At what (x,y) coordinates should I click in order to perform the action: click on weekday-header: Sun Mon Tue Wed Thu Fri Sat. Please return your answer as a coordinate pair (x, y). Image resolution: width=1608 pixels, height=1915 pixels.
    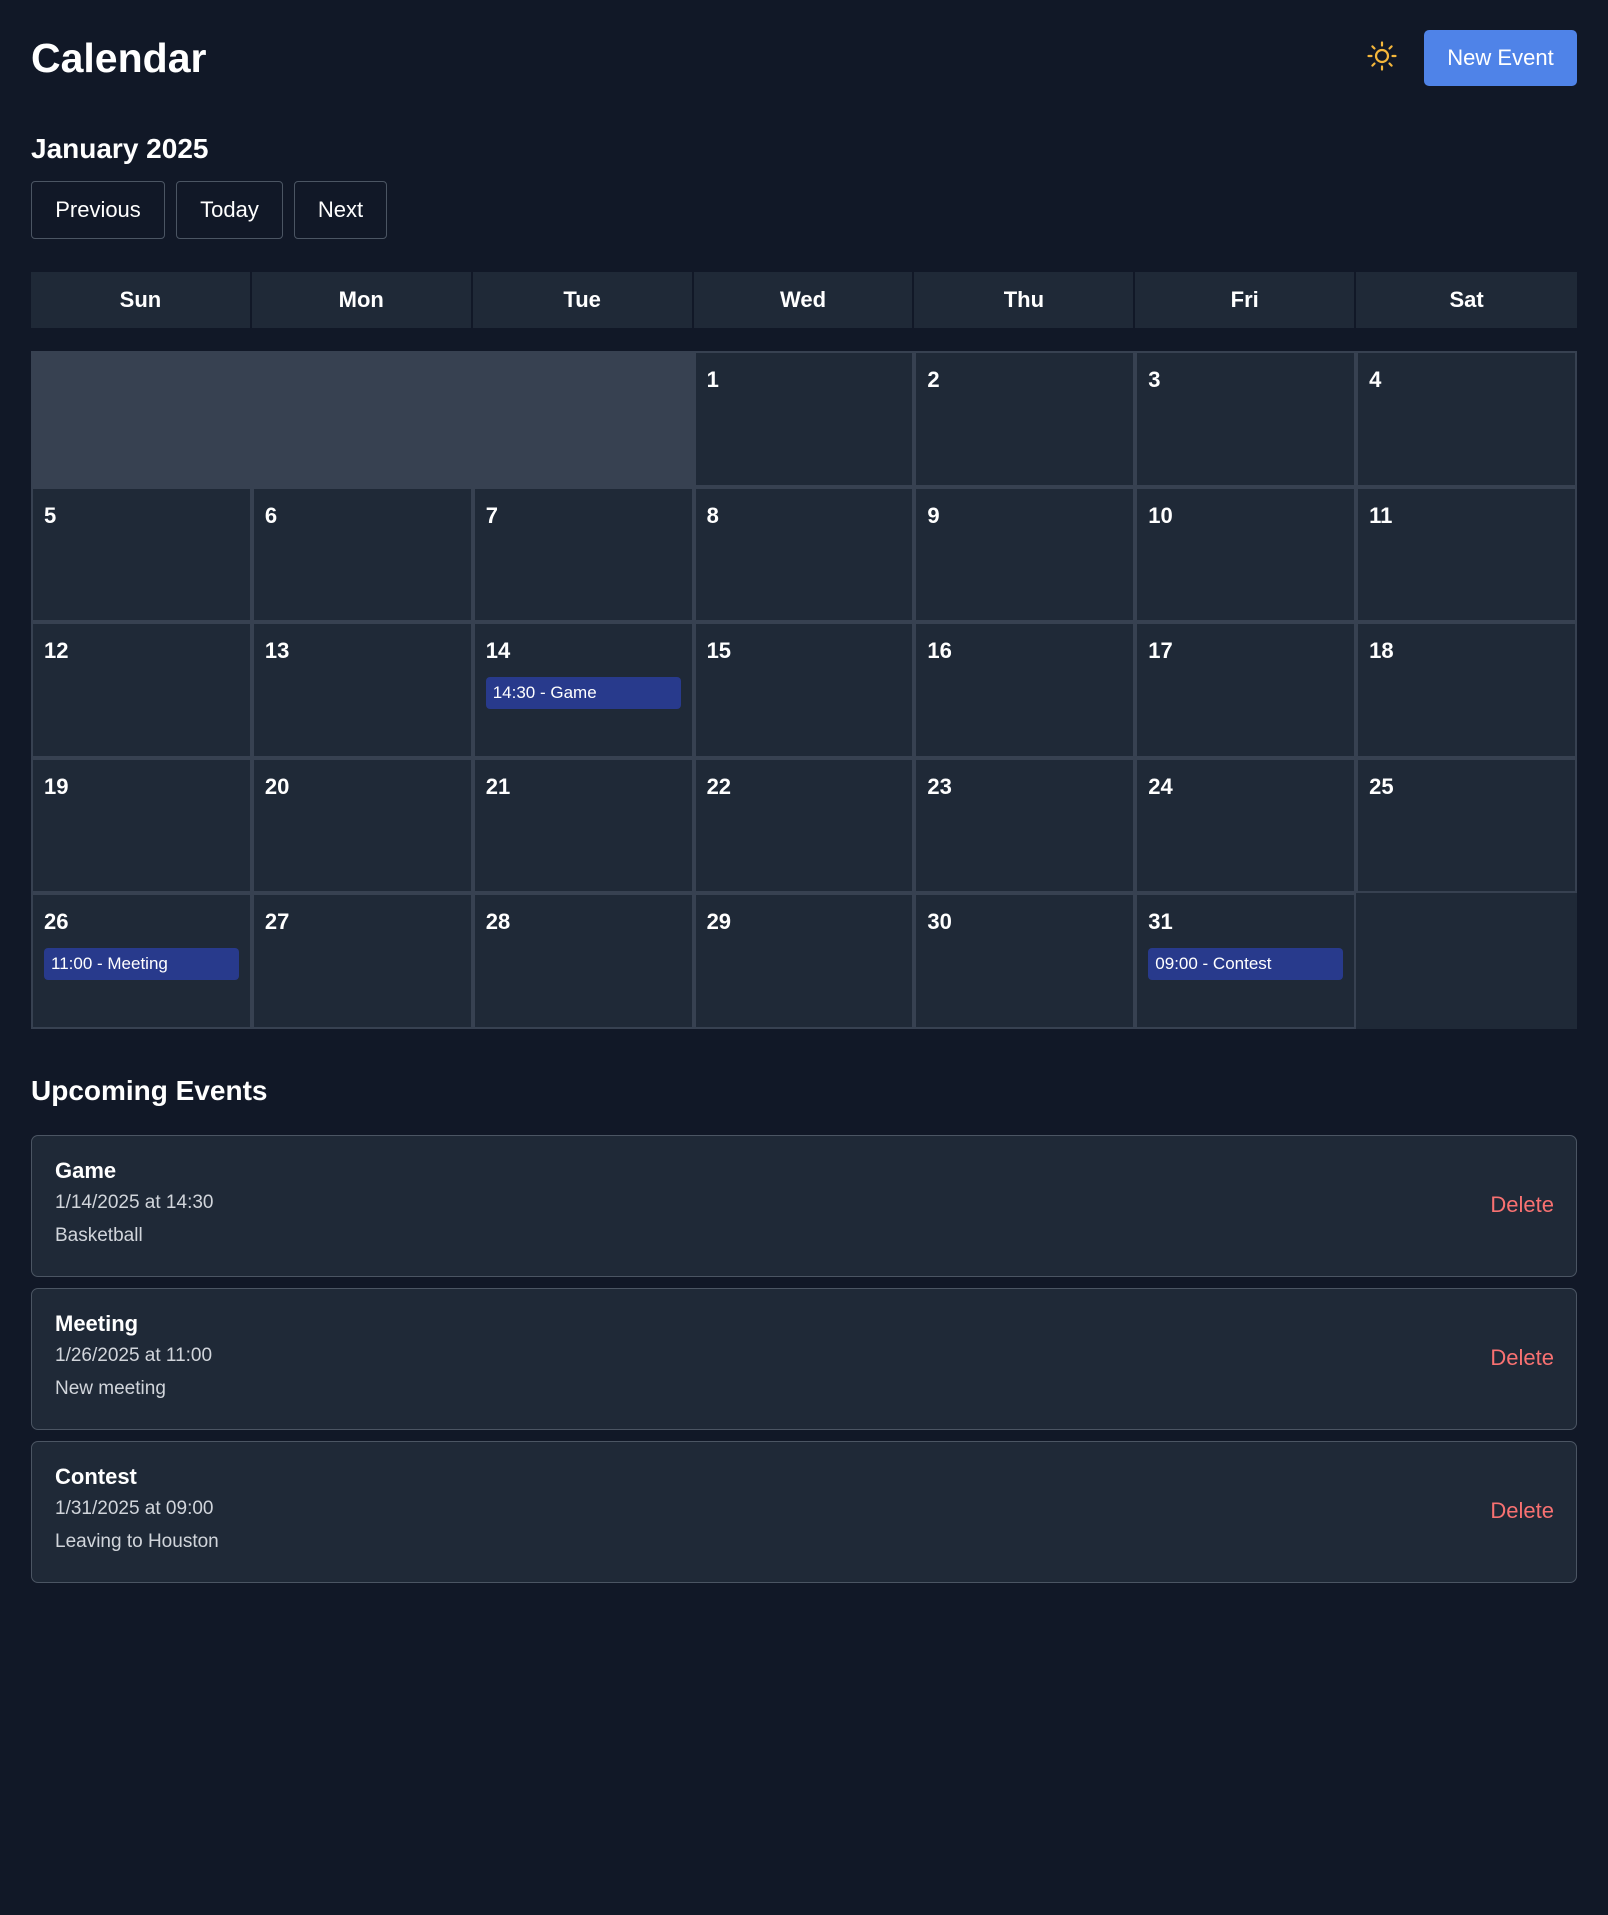
    Looking at the image, I should click on (804, 300).